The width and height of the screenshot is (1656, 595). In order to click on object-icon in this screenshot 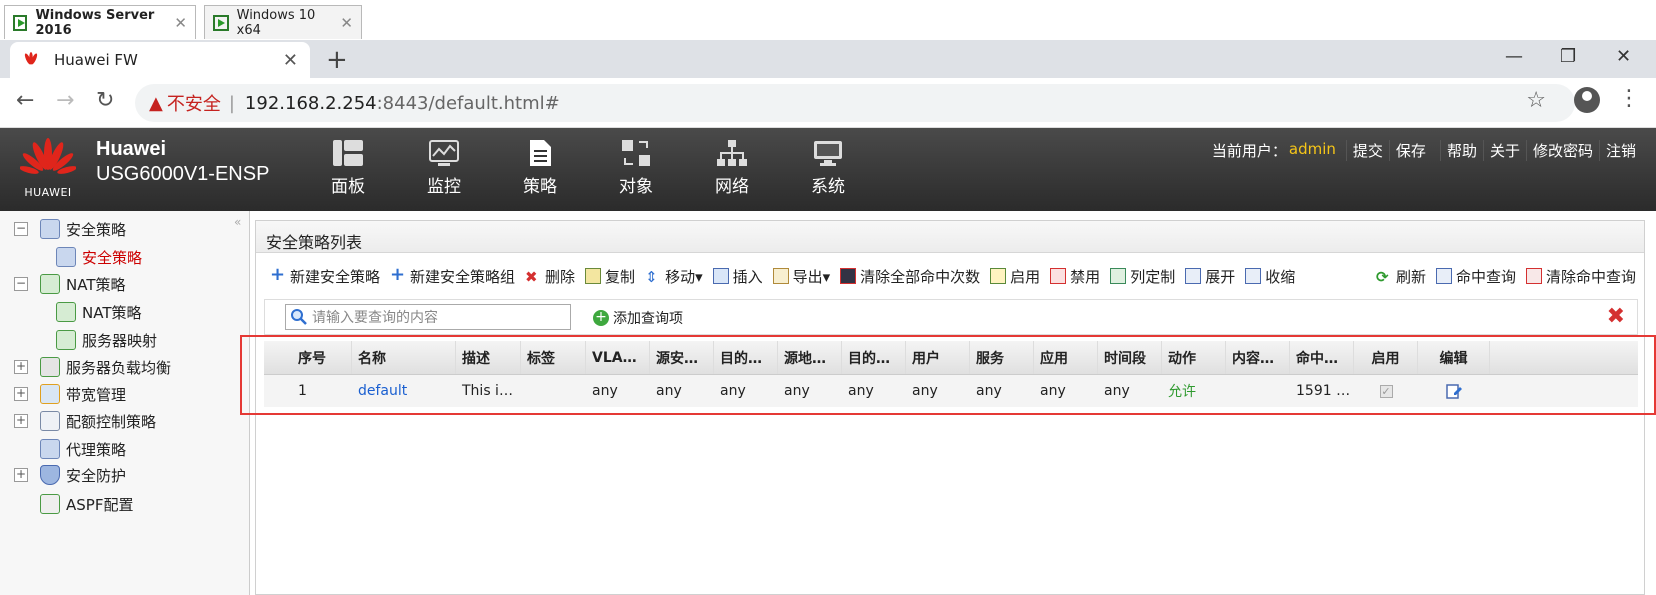, I will do `click(636, 153)`.